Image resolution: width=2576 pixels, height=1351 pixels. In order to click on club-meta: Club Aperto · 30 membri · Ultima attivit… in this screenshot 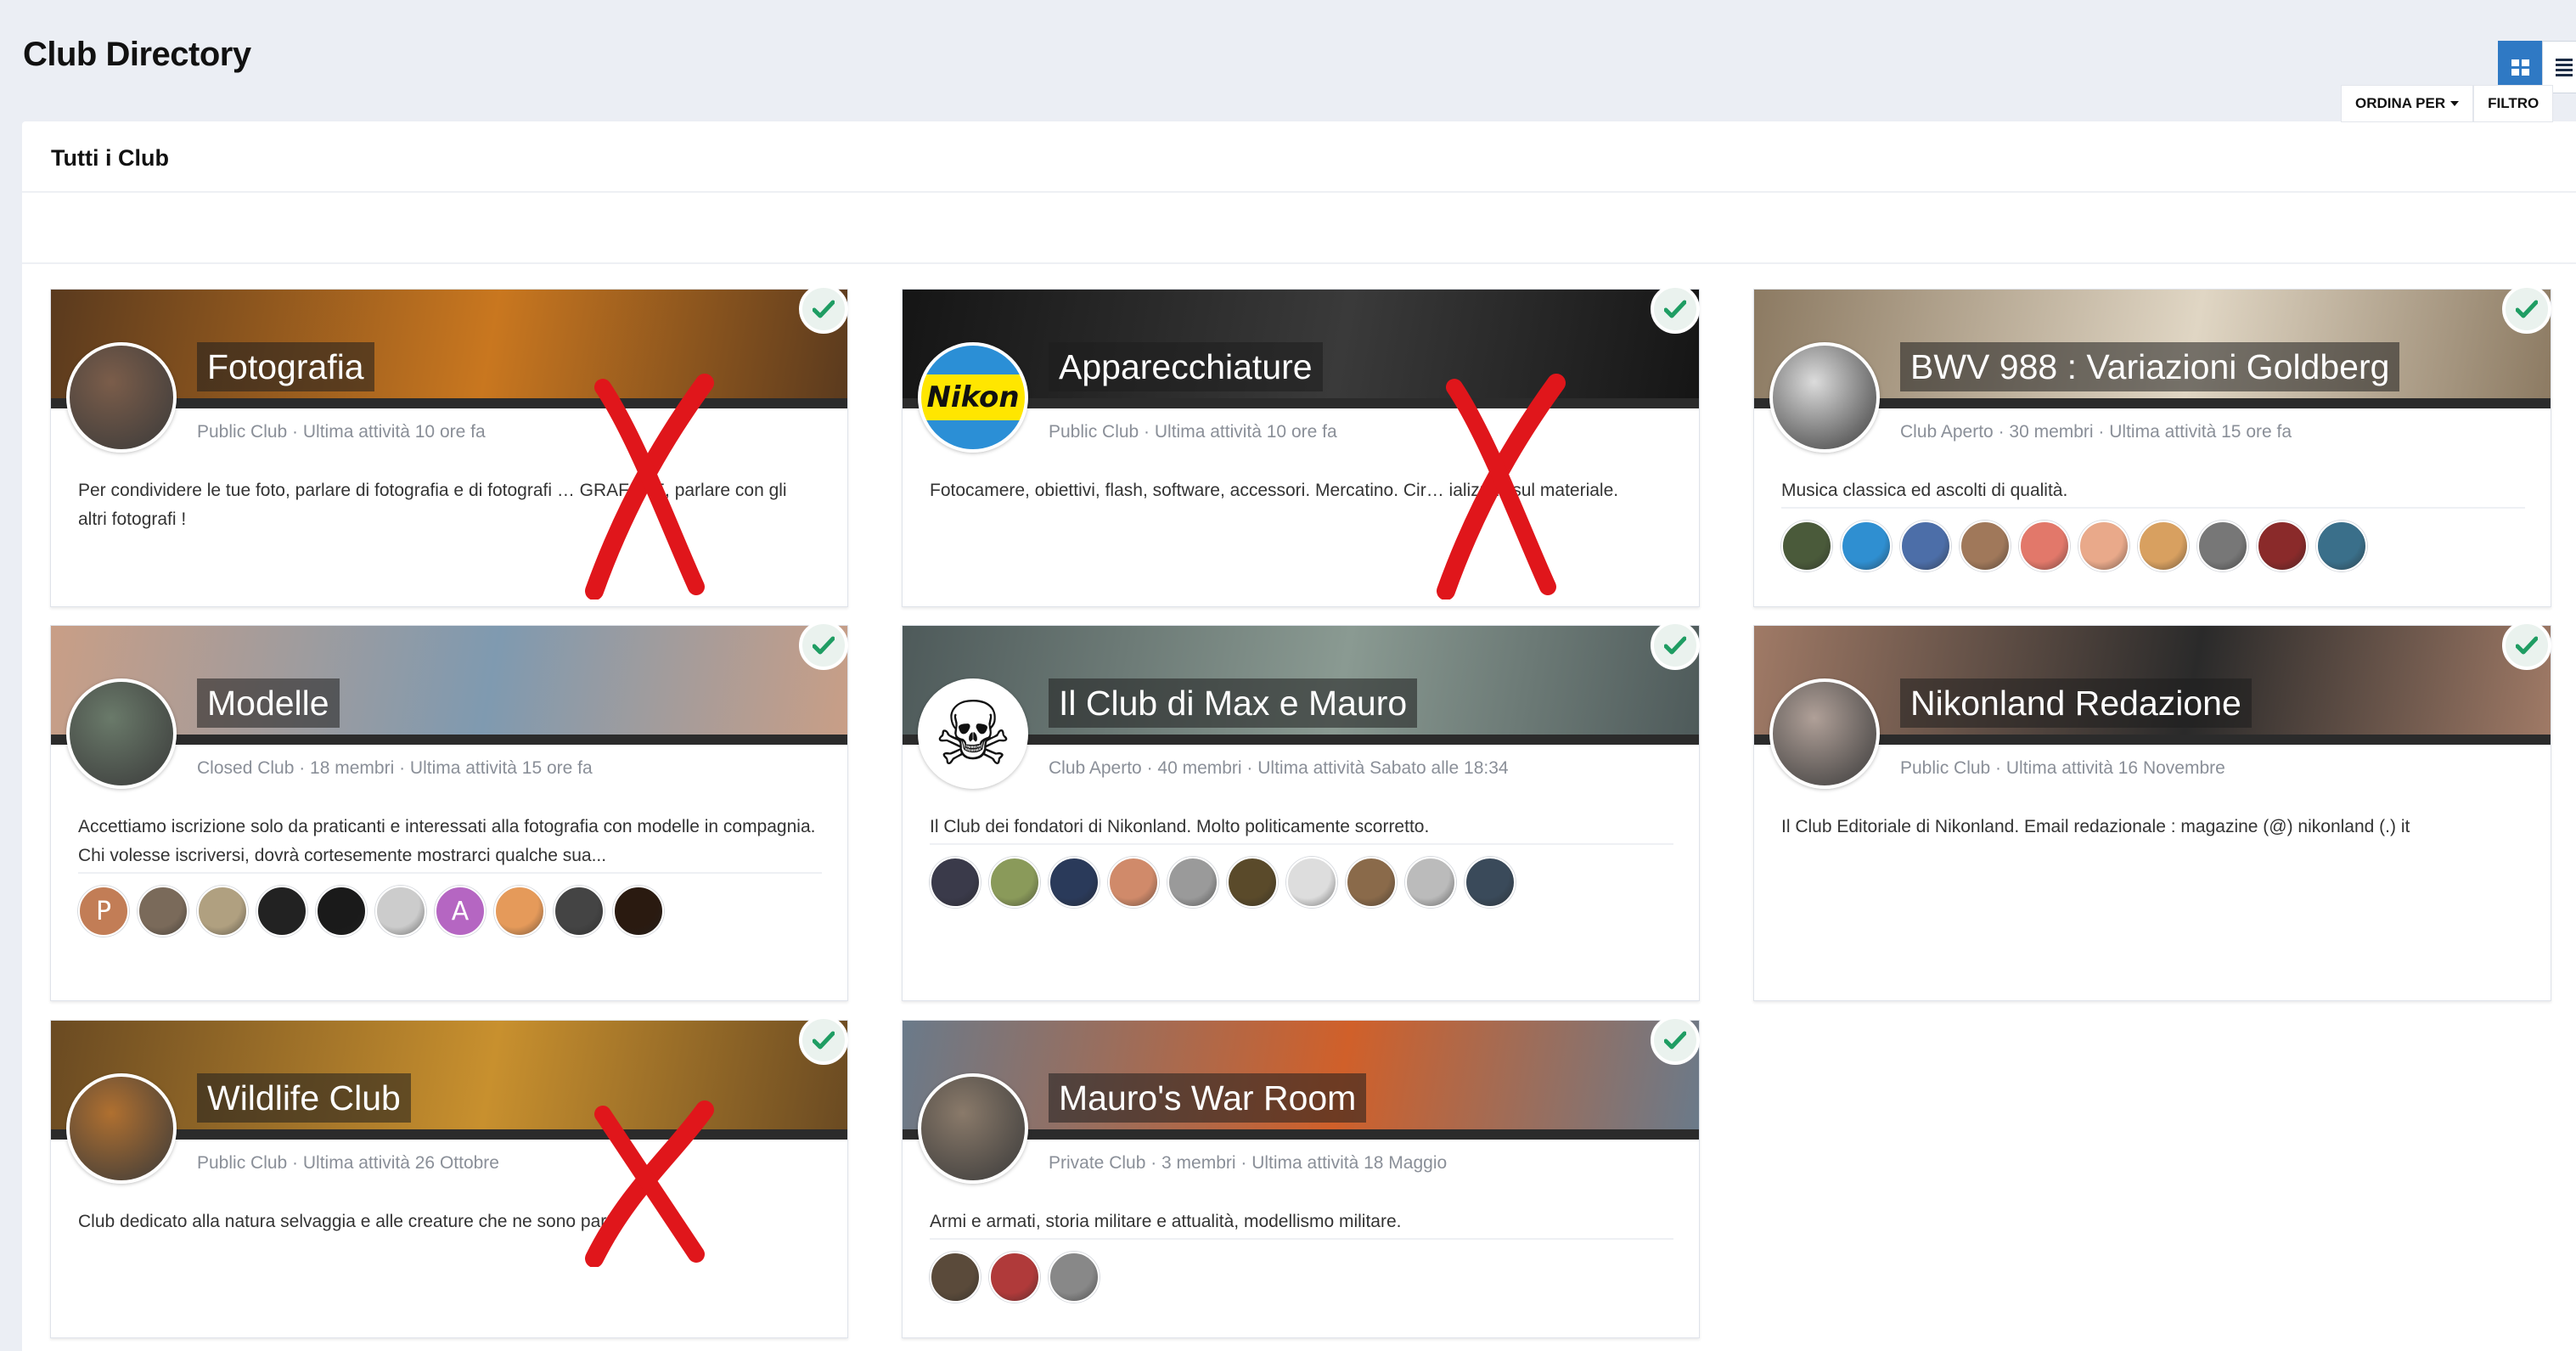, I will do `click(2096, 432)`.